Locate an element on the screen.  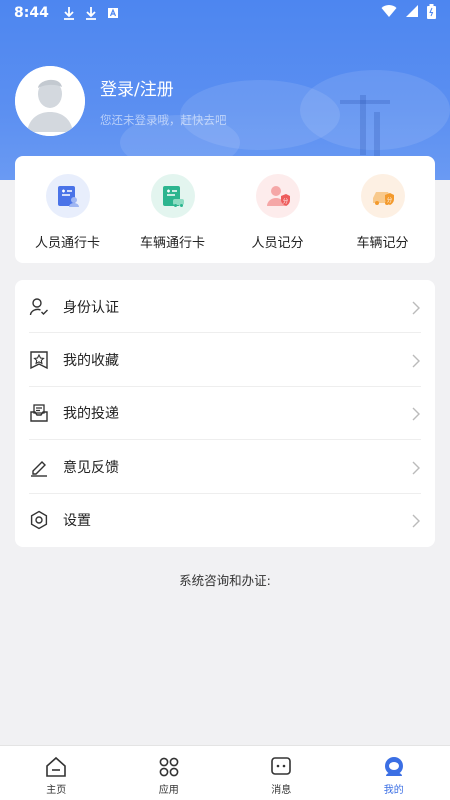
quick-action-label: 人员记分 is located at coordinates (277, 243).